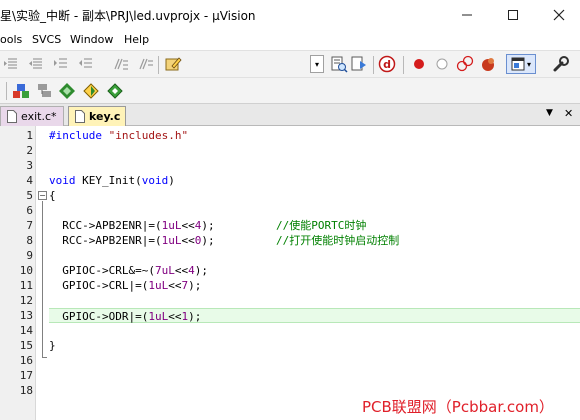 Image resolution: width=580 pixels, height=420 pixels. Describe the element at coordinates (108, 180) in the screenshot. I see `function-name: KEY_Init(` at that location.